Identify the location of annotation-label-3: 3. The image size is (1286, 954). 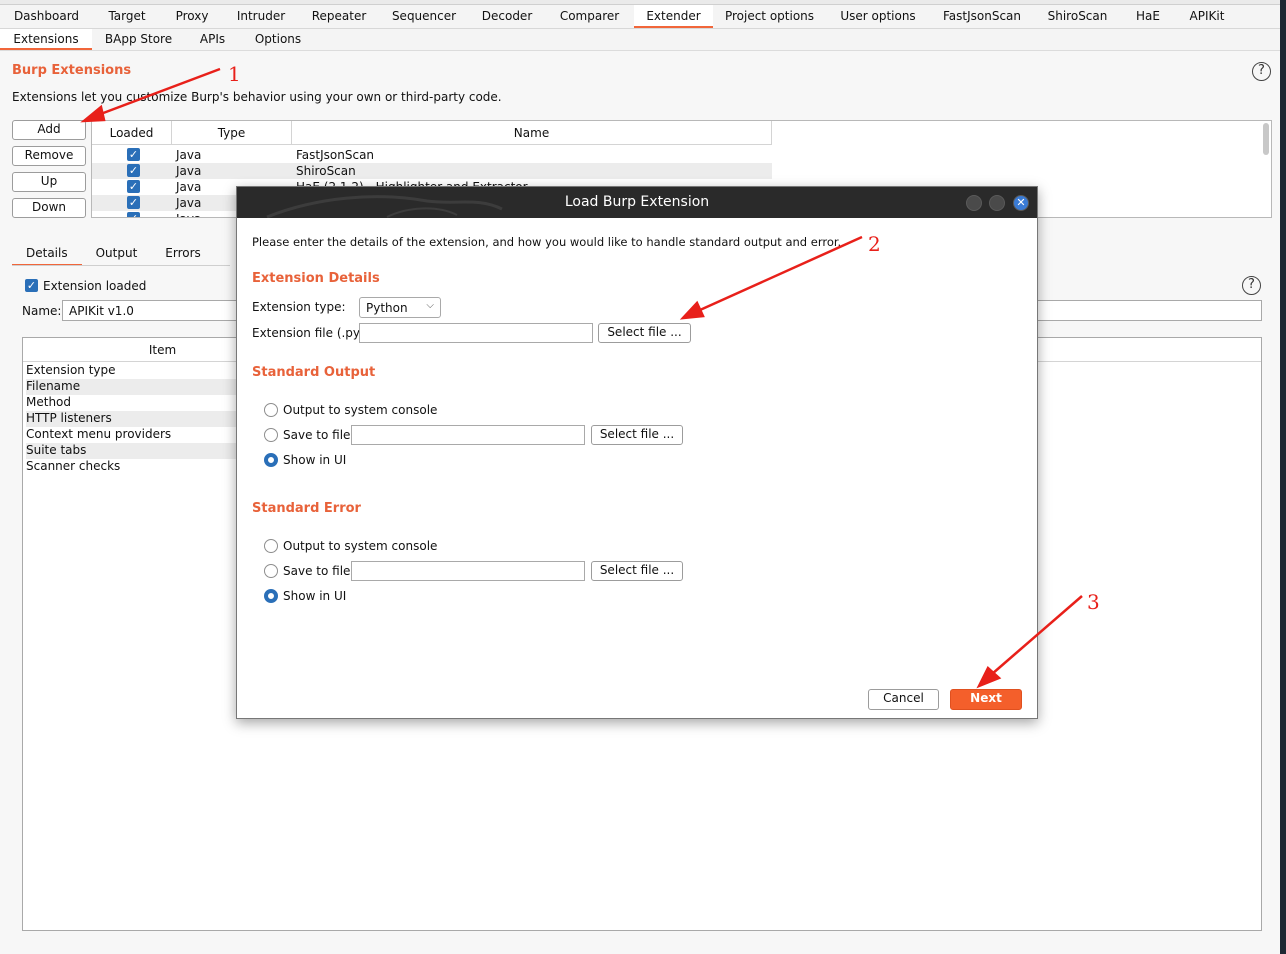
(1093, 602).